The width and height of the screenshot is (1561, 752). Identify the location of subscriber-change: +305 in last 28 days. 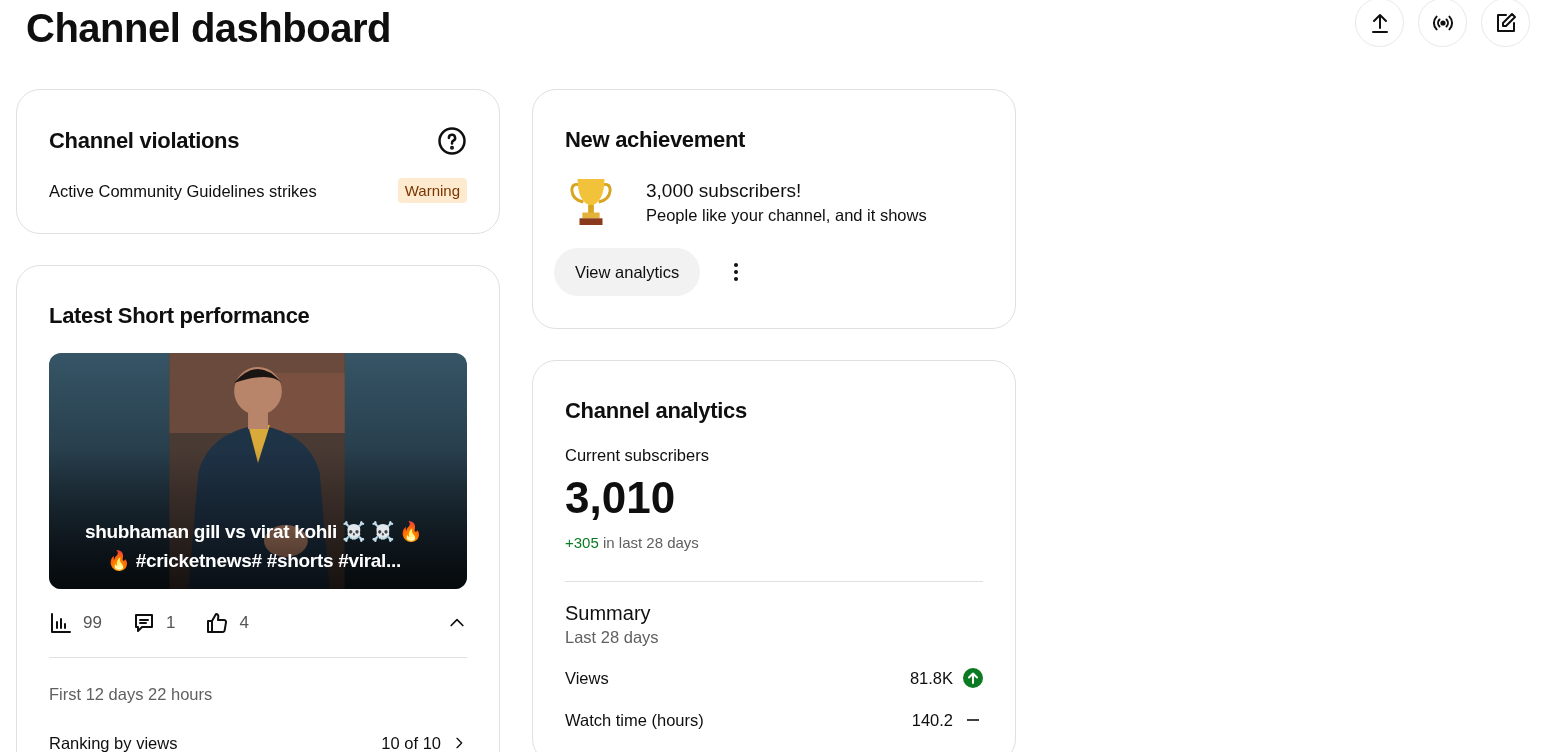
(632, 543).